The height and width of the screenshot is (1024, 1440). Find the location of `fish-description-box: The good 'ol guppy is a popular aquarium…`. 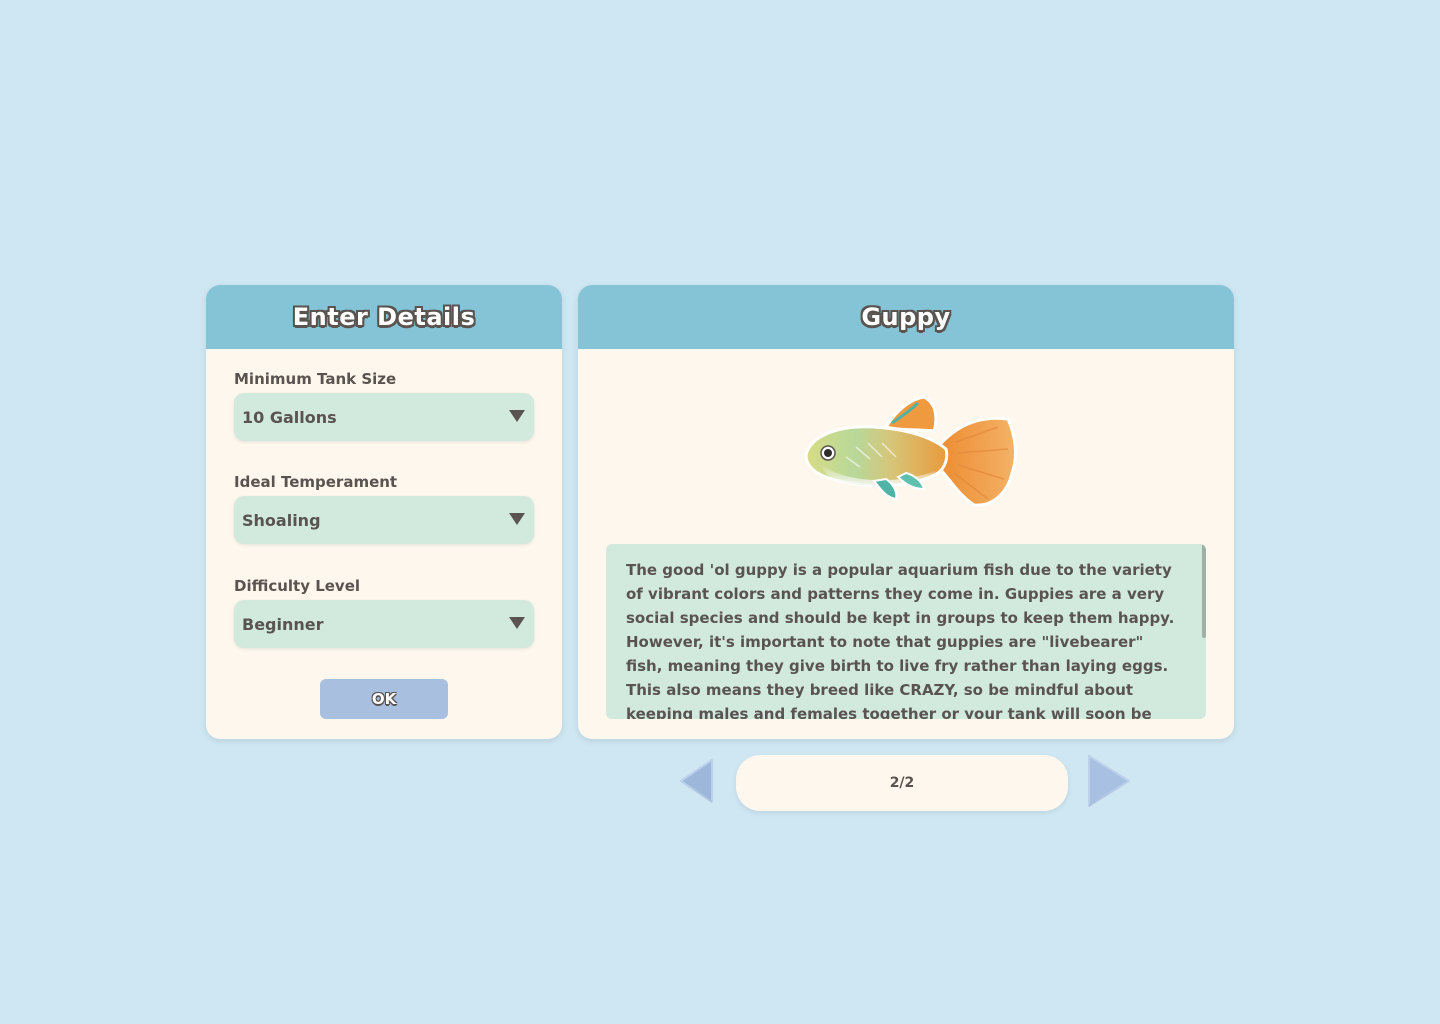

fish-description-box: The good 'ol guppy is a popular aquarium… is located at coordinates (906, 631).